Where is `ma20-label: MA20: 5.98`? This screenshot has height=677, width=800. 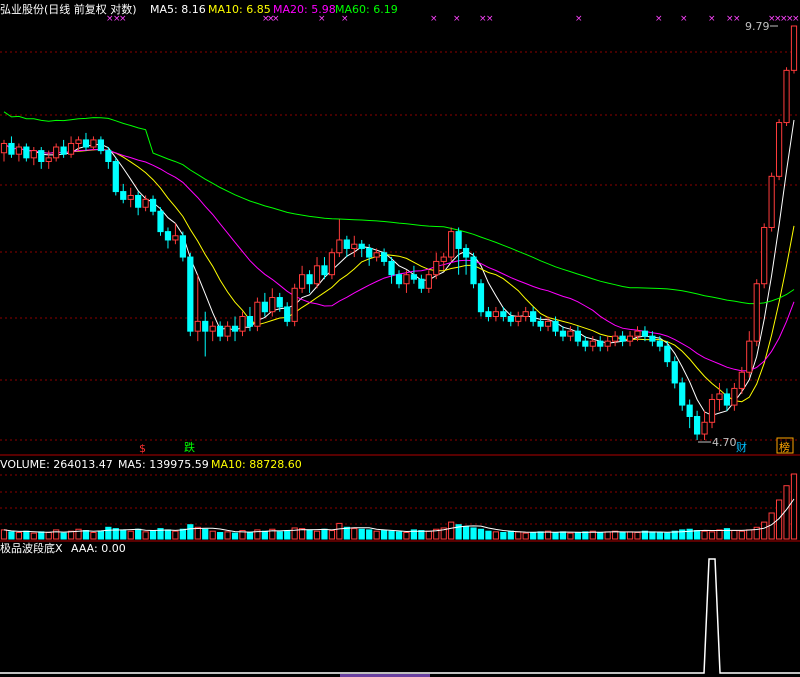
ma20-label: MA20: 5.98 is located at coordinates (304, 9).